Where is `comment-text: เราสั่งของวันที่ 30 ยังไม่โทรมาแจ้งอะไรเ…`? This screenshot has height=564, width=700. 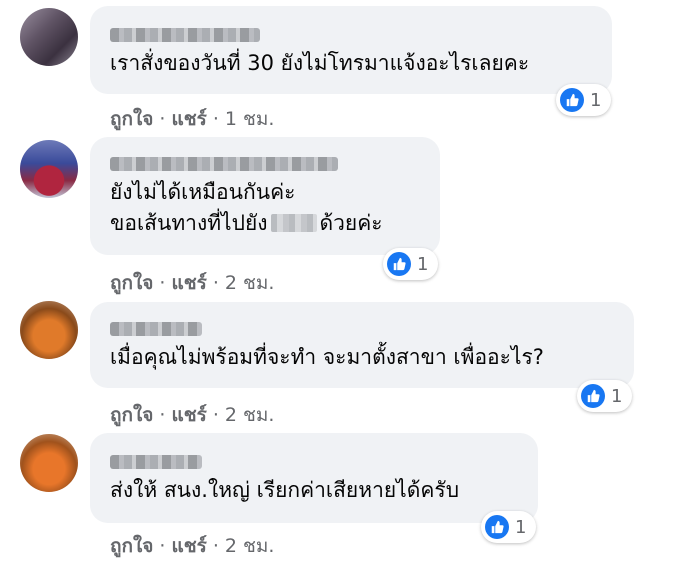 comment-text: เราสั่งของวันที่ 30 ยังไม่โทรมาแจ้งอะไรเ… is located at coordinates (320, 63).